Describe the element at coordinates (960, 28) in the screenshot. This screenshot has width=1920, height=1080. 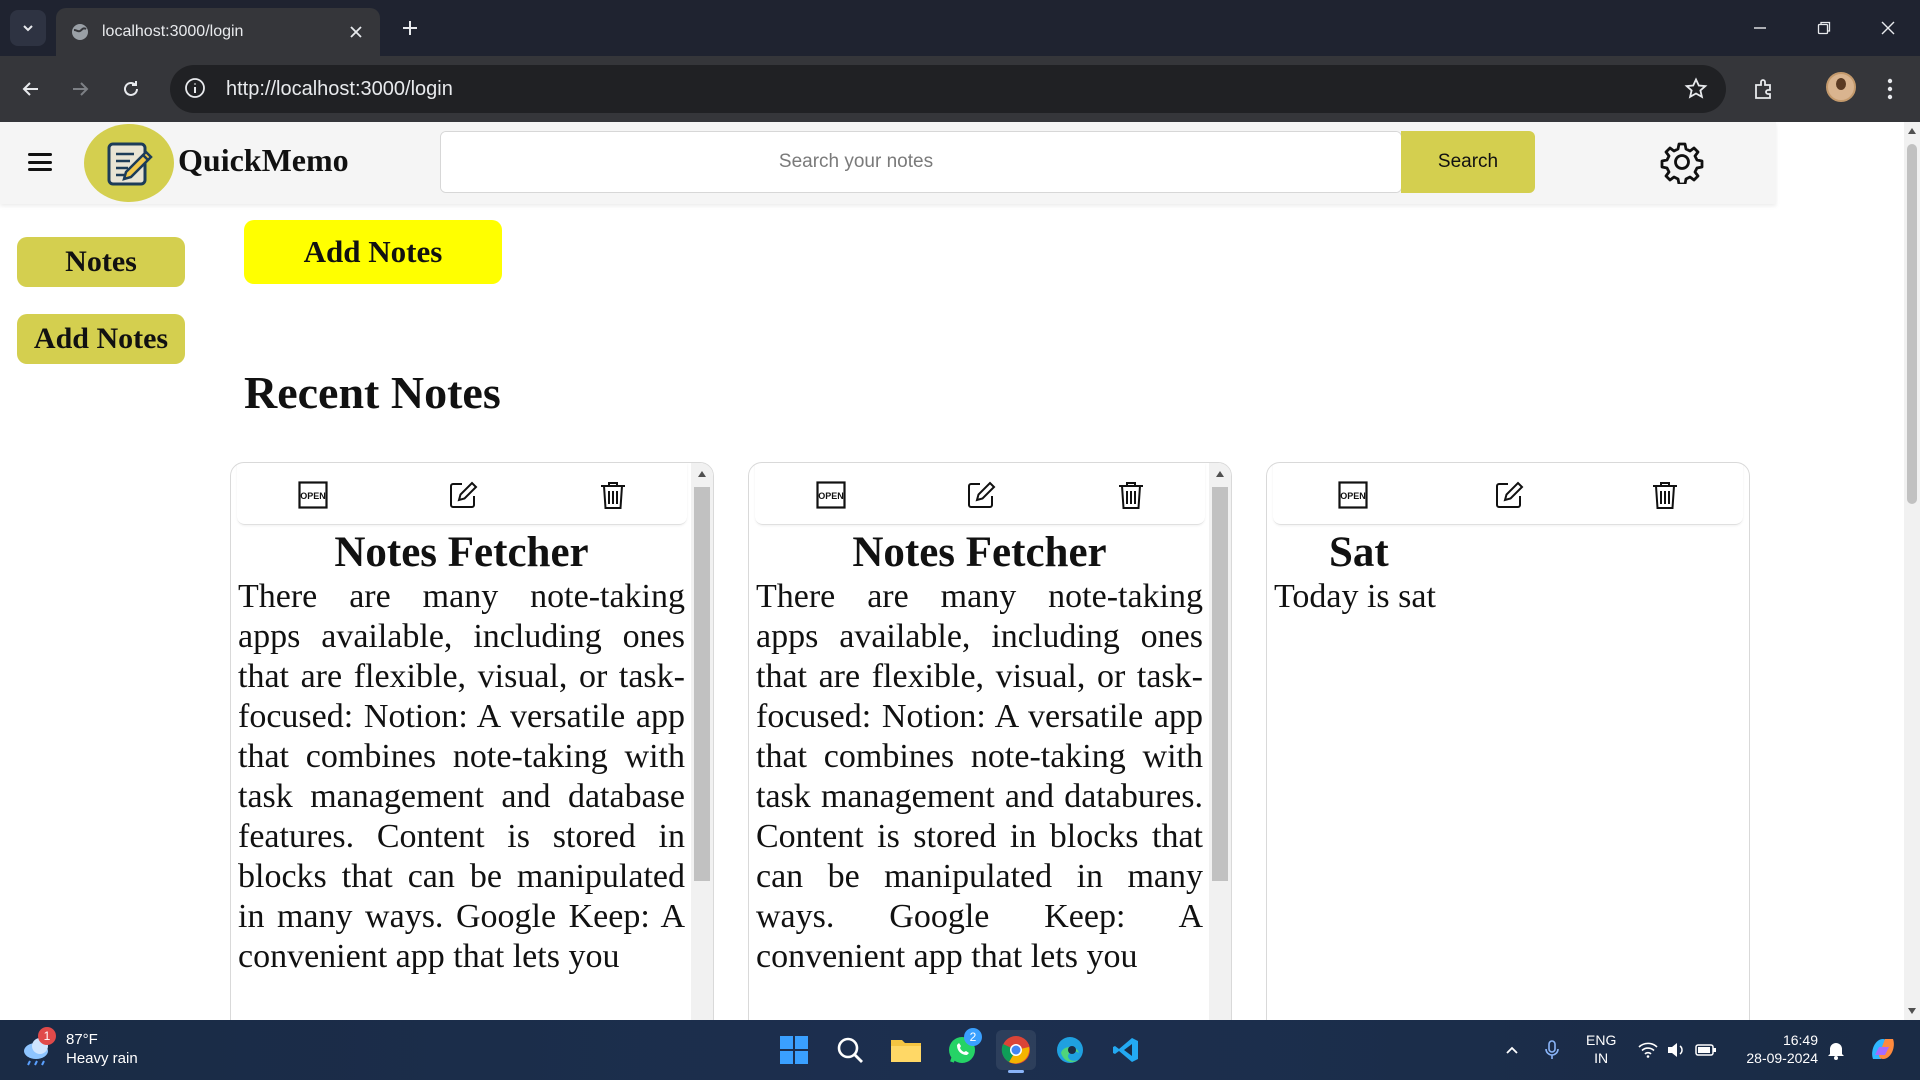
I see `browser-tab-strip: localhost:3000/login` at that location.